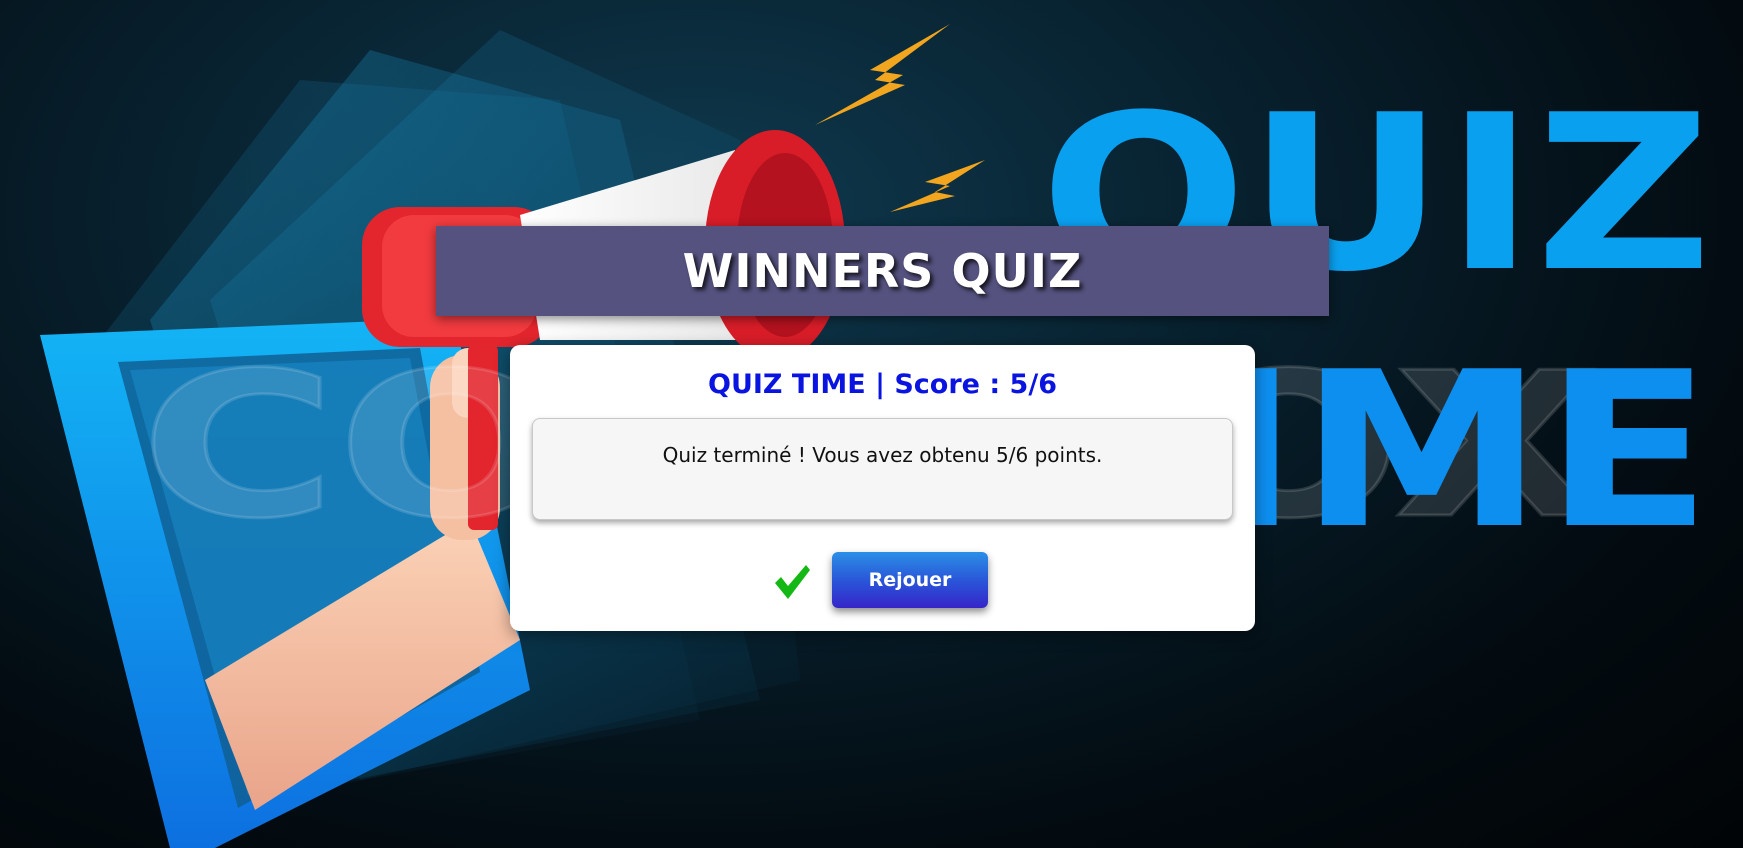 This screenshot has width=1743, height=848. What do you see at coordinates (792, 582) in the screenshot?
I see `checkmark-icon` at bounding box center [792, 582].